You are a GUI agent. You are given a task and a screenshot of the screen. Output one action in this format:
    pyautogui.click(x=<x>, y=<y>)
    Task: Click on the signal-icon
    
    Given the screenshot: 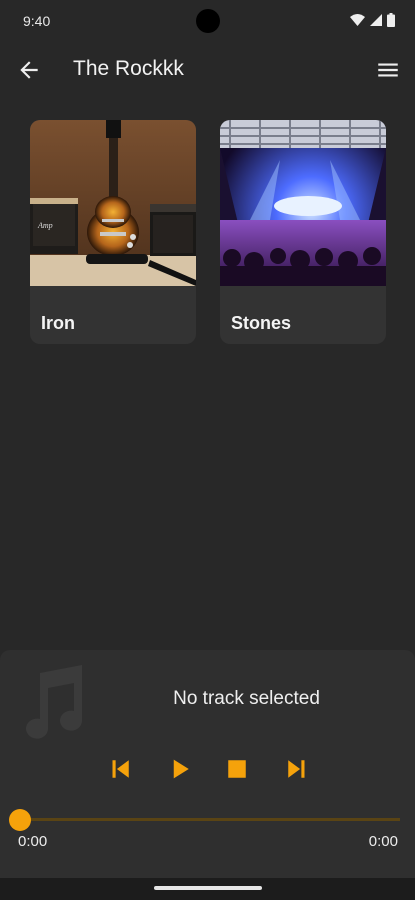 What is the action you would take?
    pyautogui.click(x=376, y=20)
    